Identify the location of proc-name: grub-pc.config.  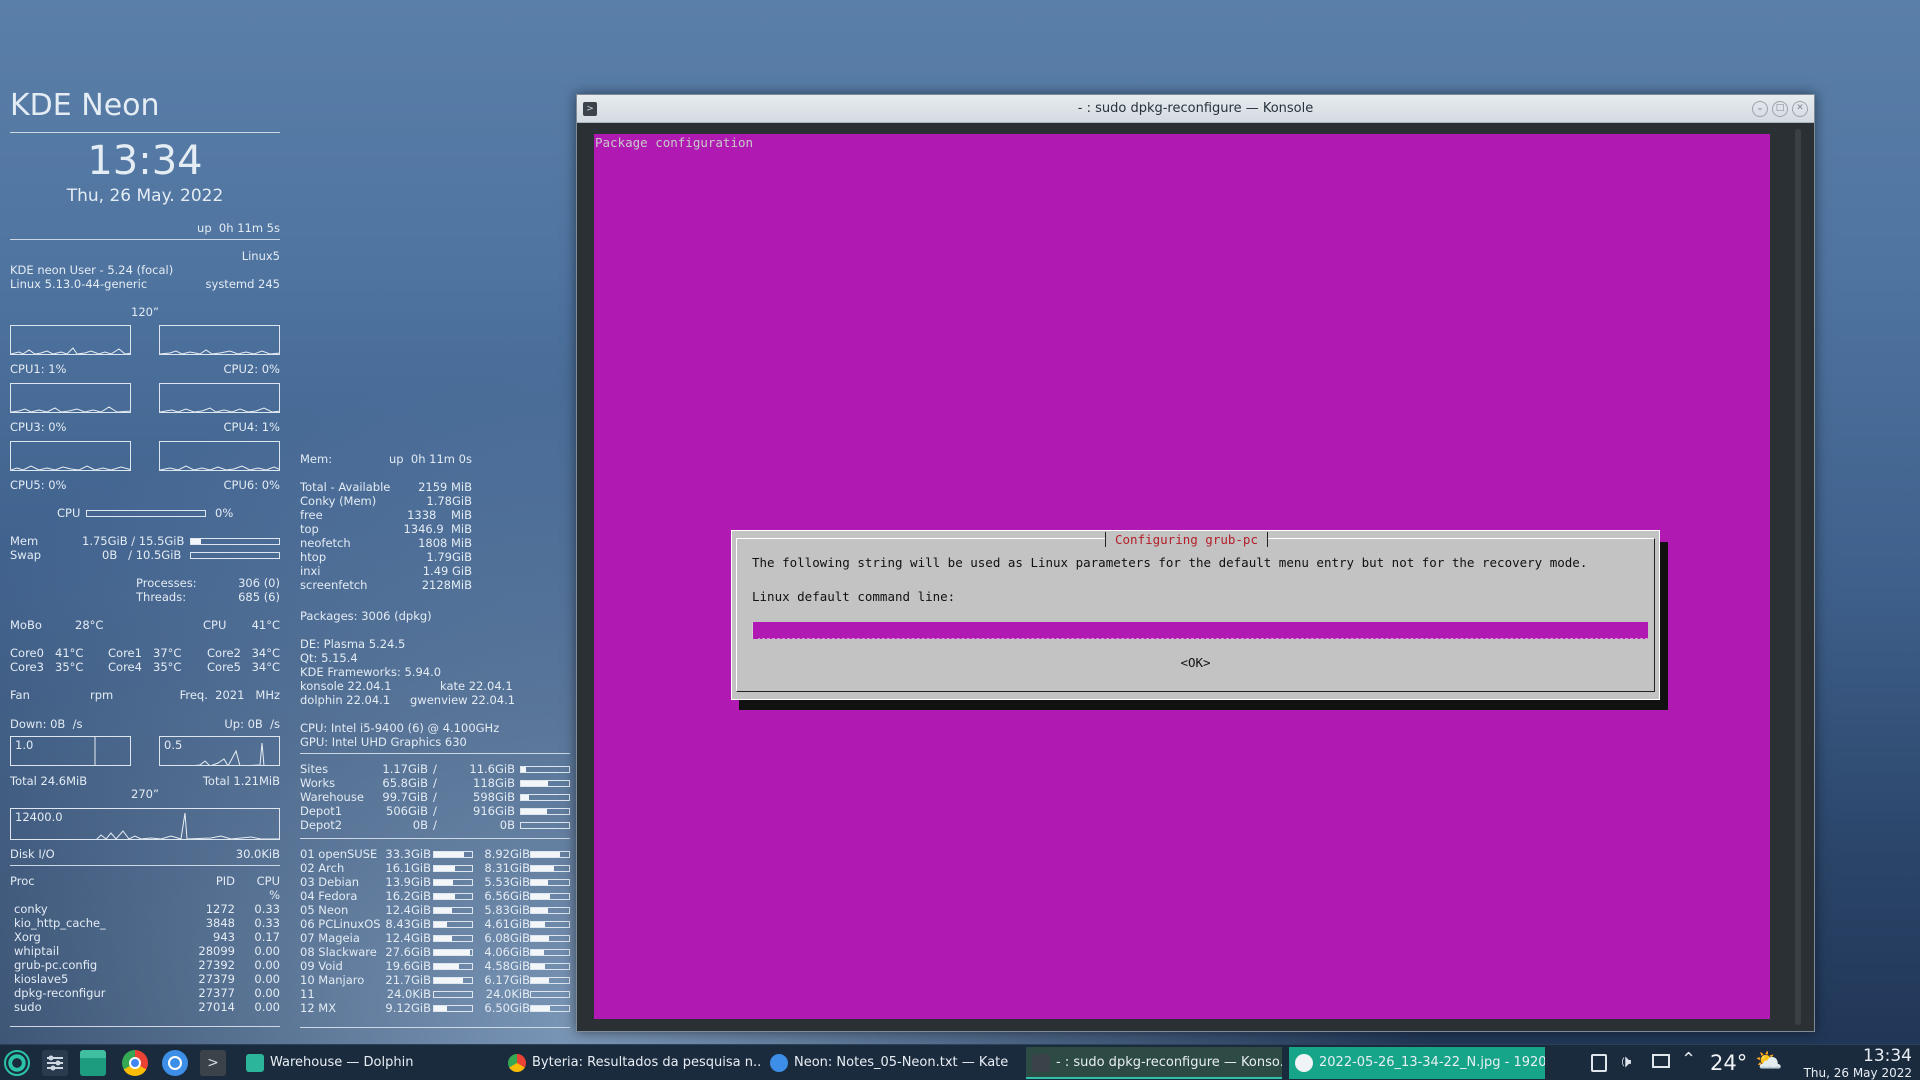
(56, 965).